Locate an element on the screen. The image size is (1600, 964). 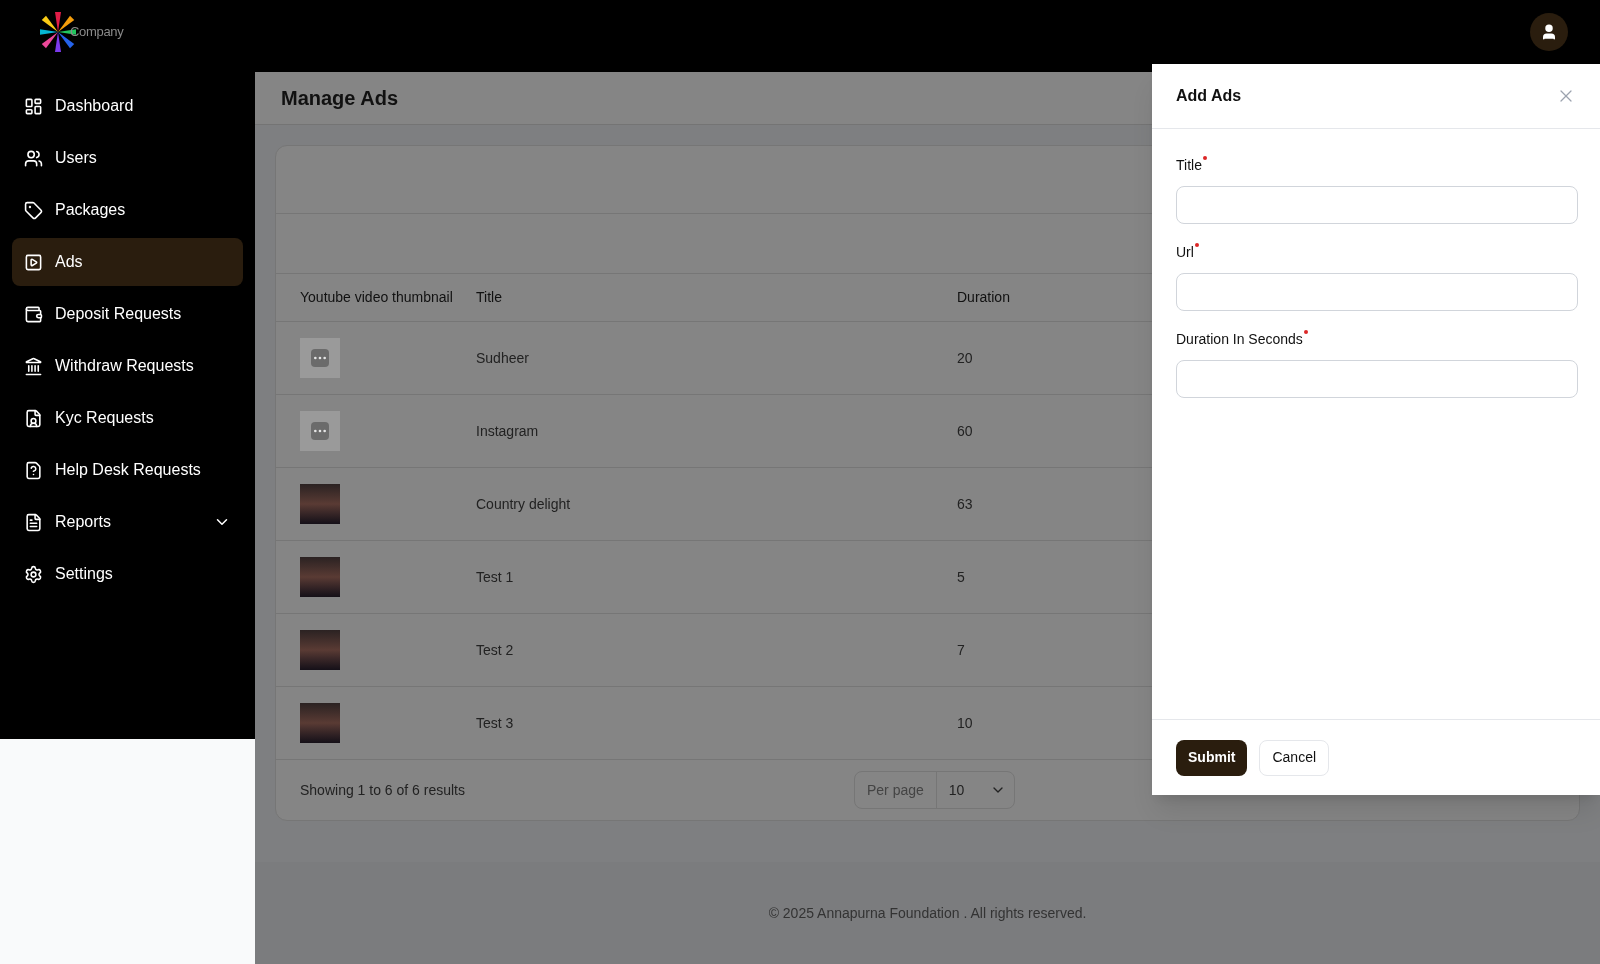
tag-icon is located at coordinates (33, 210).